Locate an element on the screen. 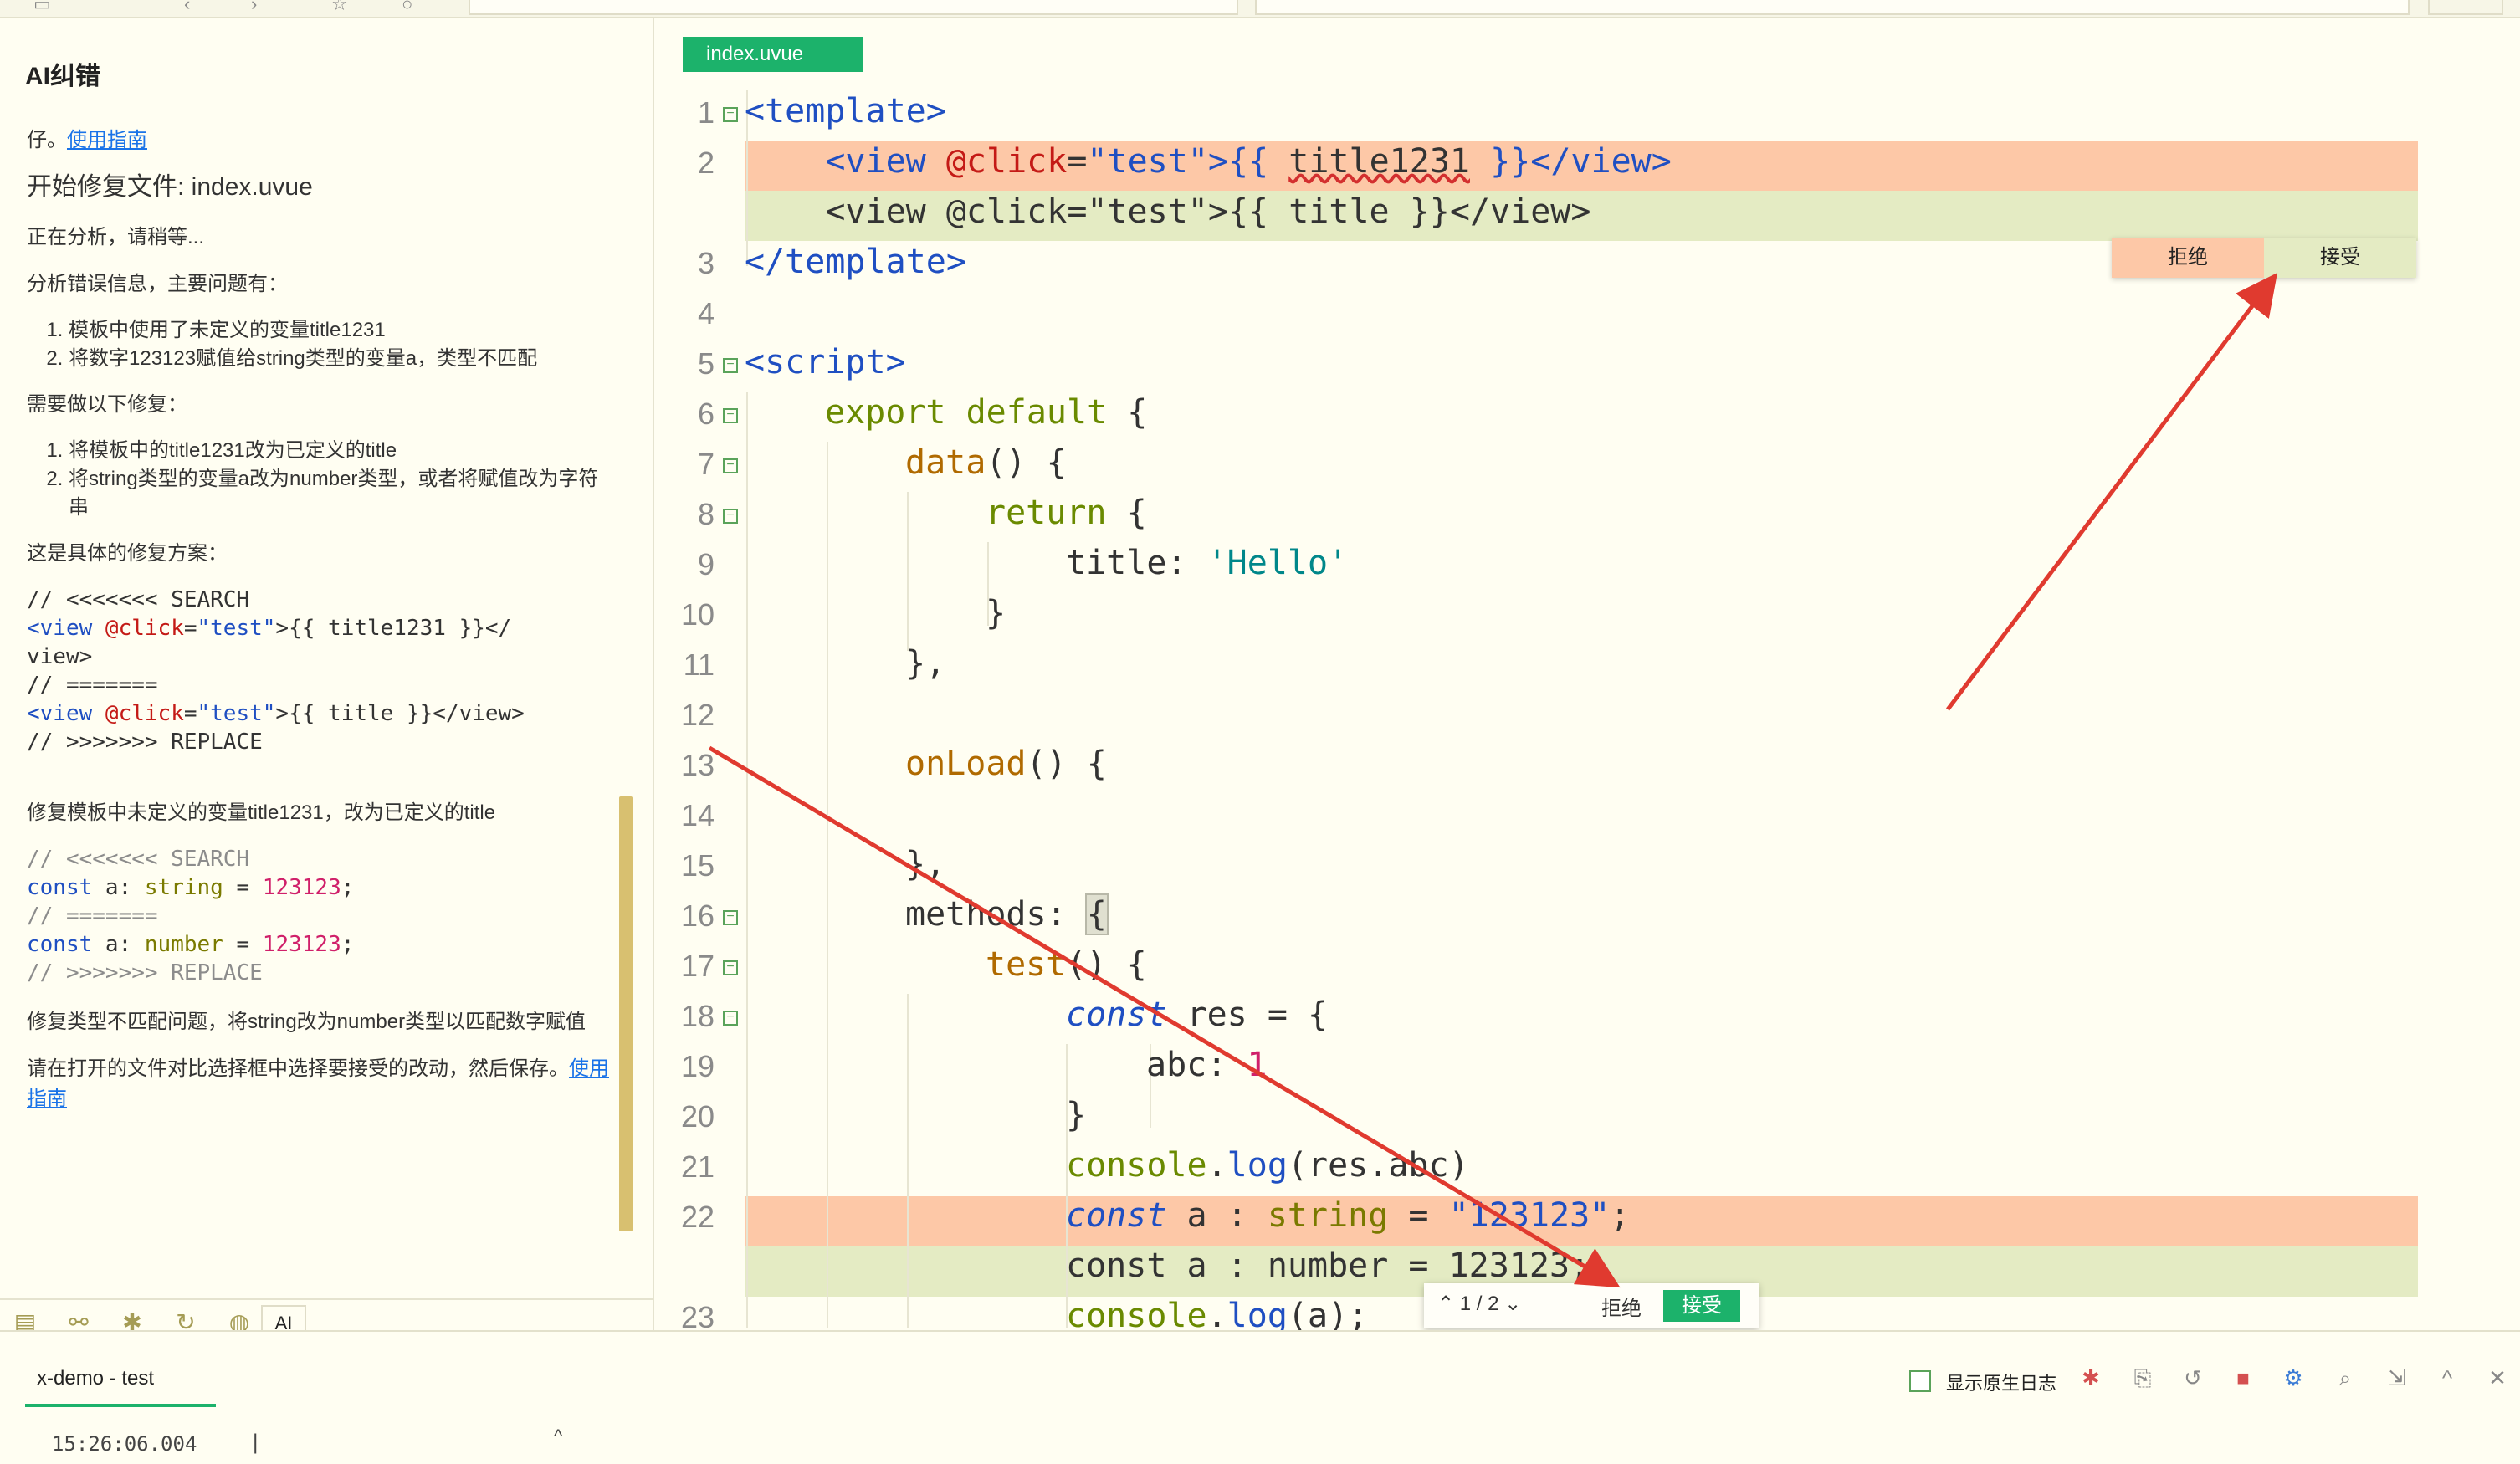  palette-icon: ◍ is located at coordinates (239, 1319).